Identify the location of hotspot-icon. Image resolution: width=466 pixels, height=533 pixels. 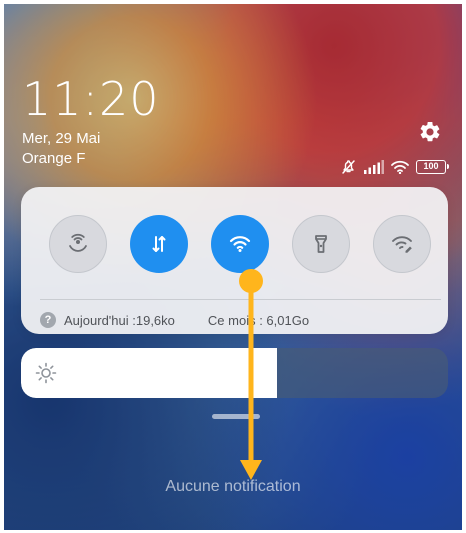
(78, 244).